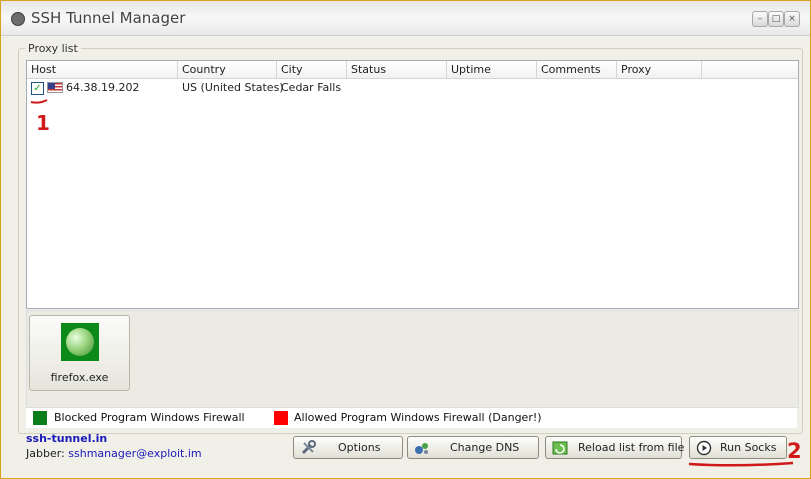 Image resolution: width=811 pixels, height=479 pixels. What do you see at coordinates (40, 418) in the screenshot?
I see `blocked-swatch` at bounding box center [40, 418].